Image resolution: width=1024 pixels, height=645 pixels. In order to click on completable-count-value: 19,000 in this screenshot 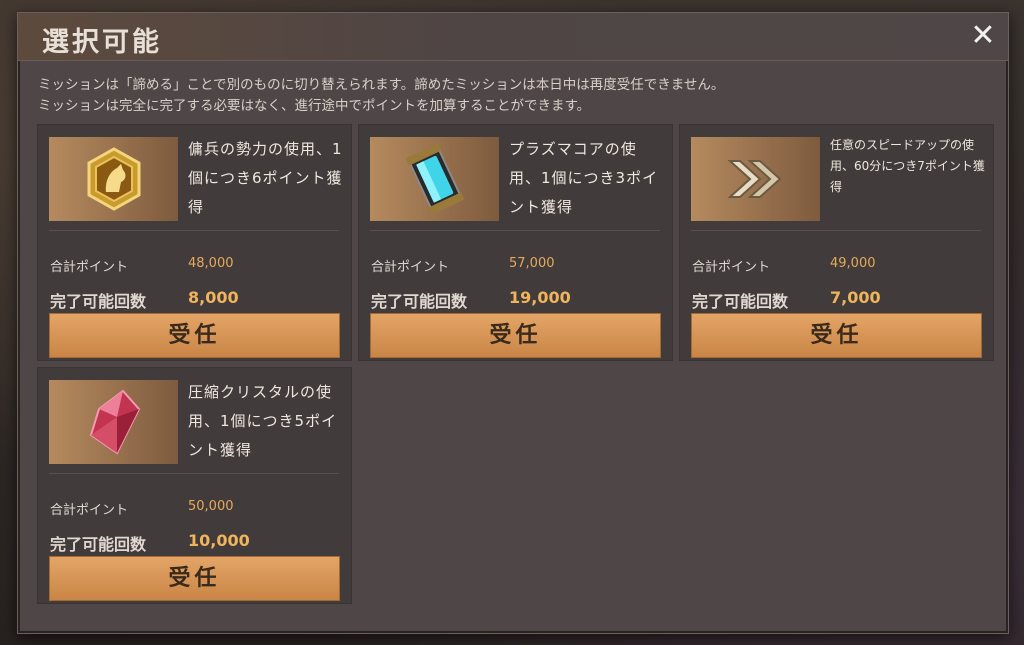, I will do `click(540, 297)`.